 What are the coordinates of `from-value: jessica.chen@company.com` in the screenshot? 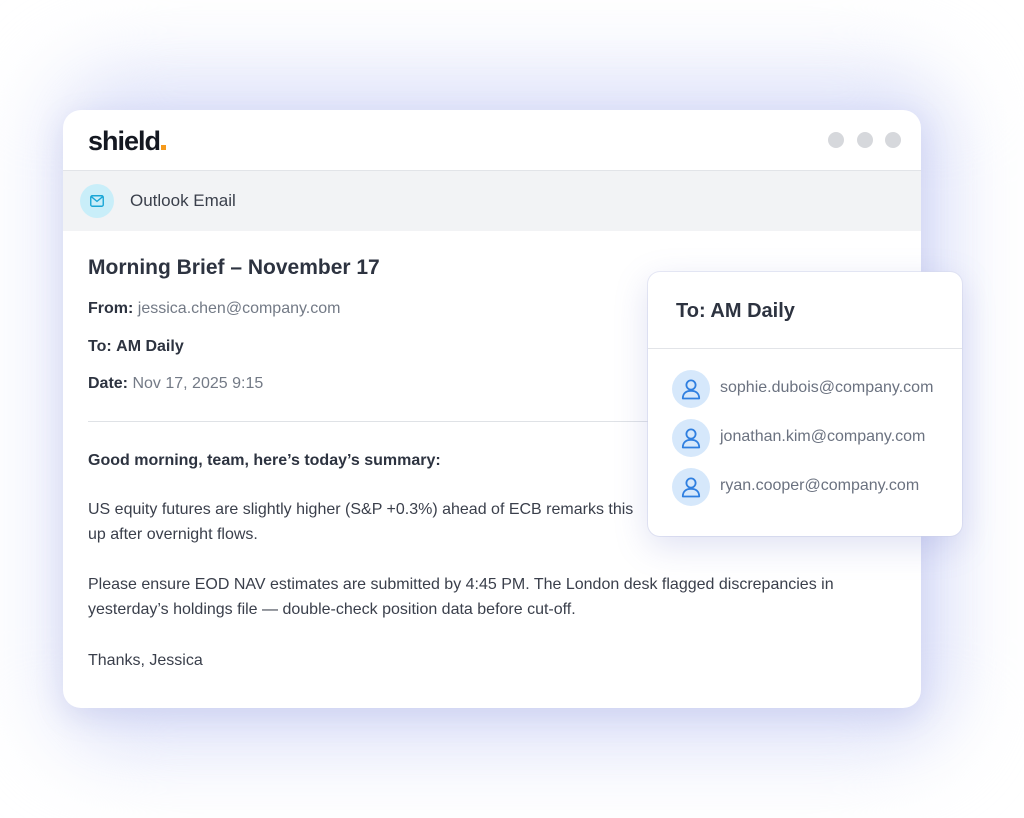 It's located at (239, 308).